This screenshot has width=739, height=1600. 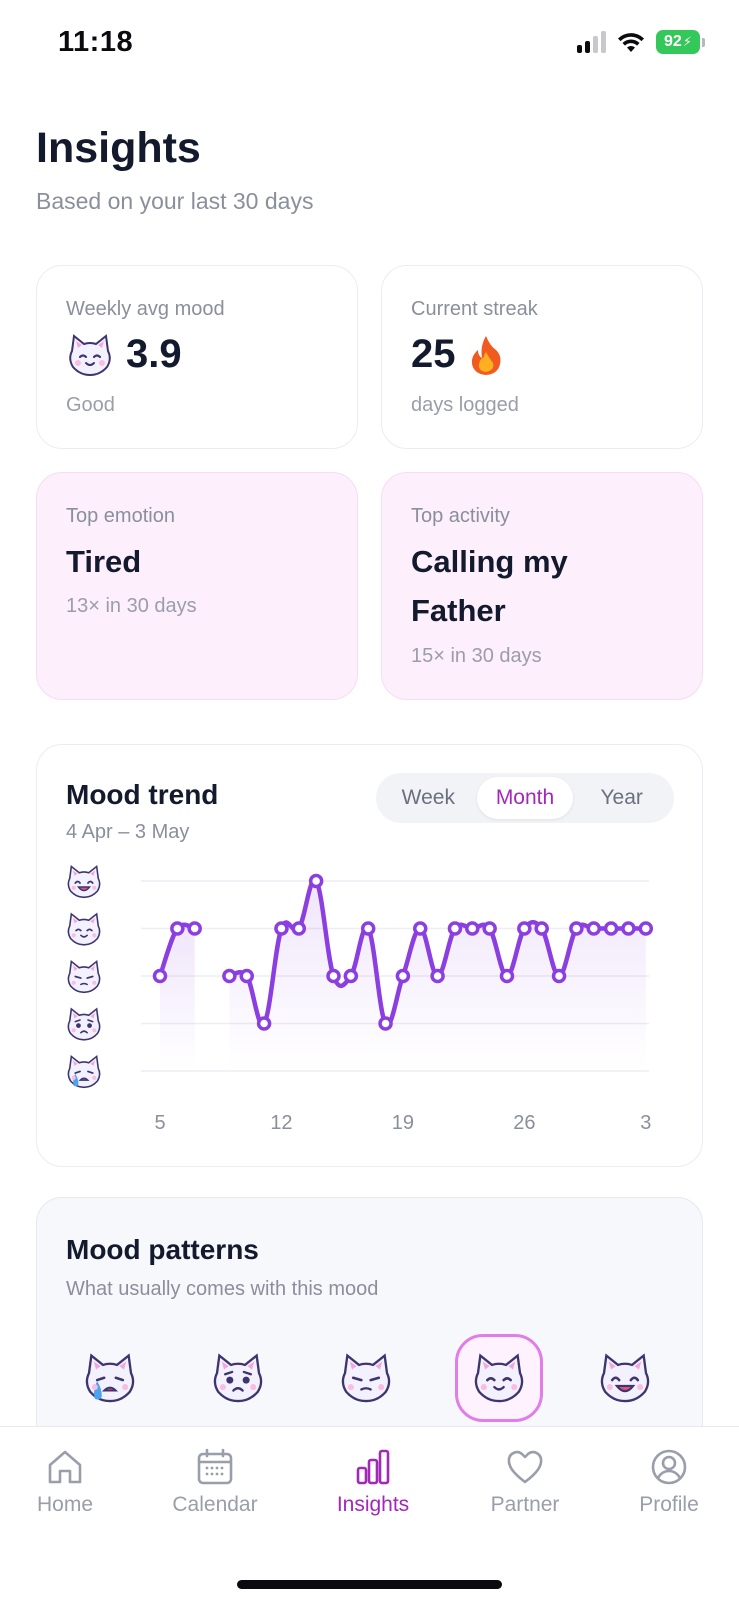 I want to click on mood-option-crying, so click(x=110, y=1378).